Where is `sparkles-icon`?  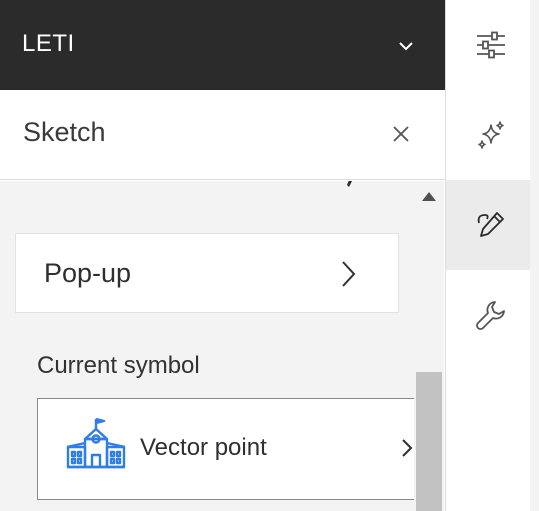 sparkles-icon is located at coordinates (491, 135).